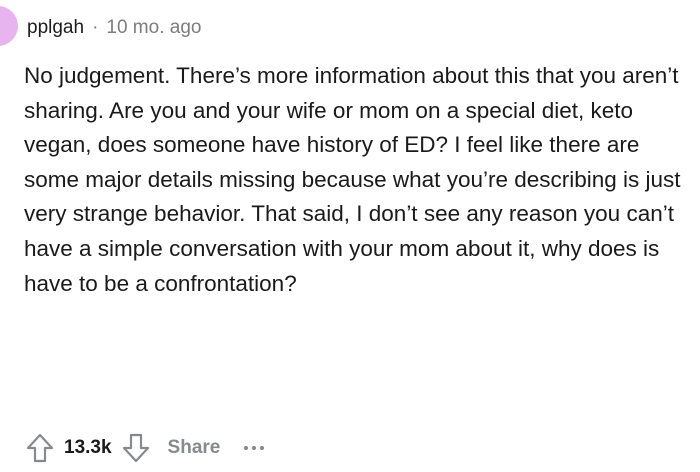  I want to click on comment-header: pplgah · 10 mo. ago, so click(114, 28).